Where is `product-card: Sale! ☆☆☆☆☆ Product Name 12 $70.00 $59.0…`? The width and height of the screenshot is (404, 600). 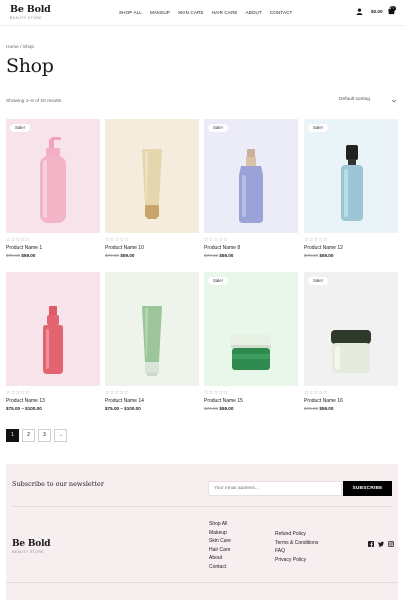 product-card: Sale! ☆☆☆☆☆ Product Name 12 $70.00 $59.0… is located at coordinates (351, 188).